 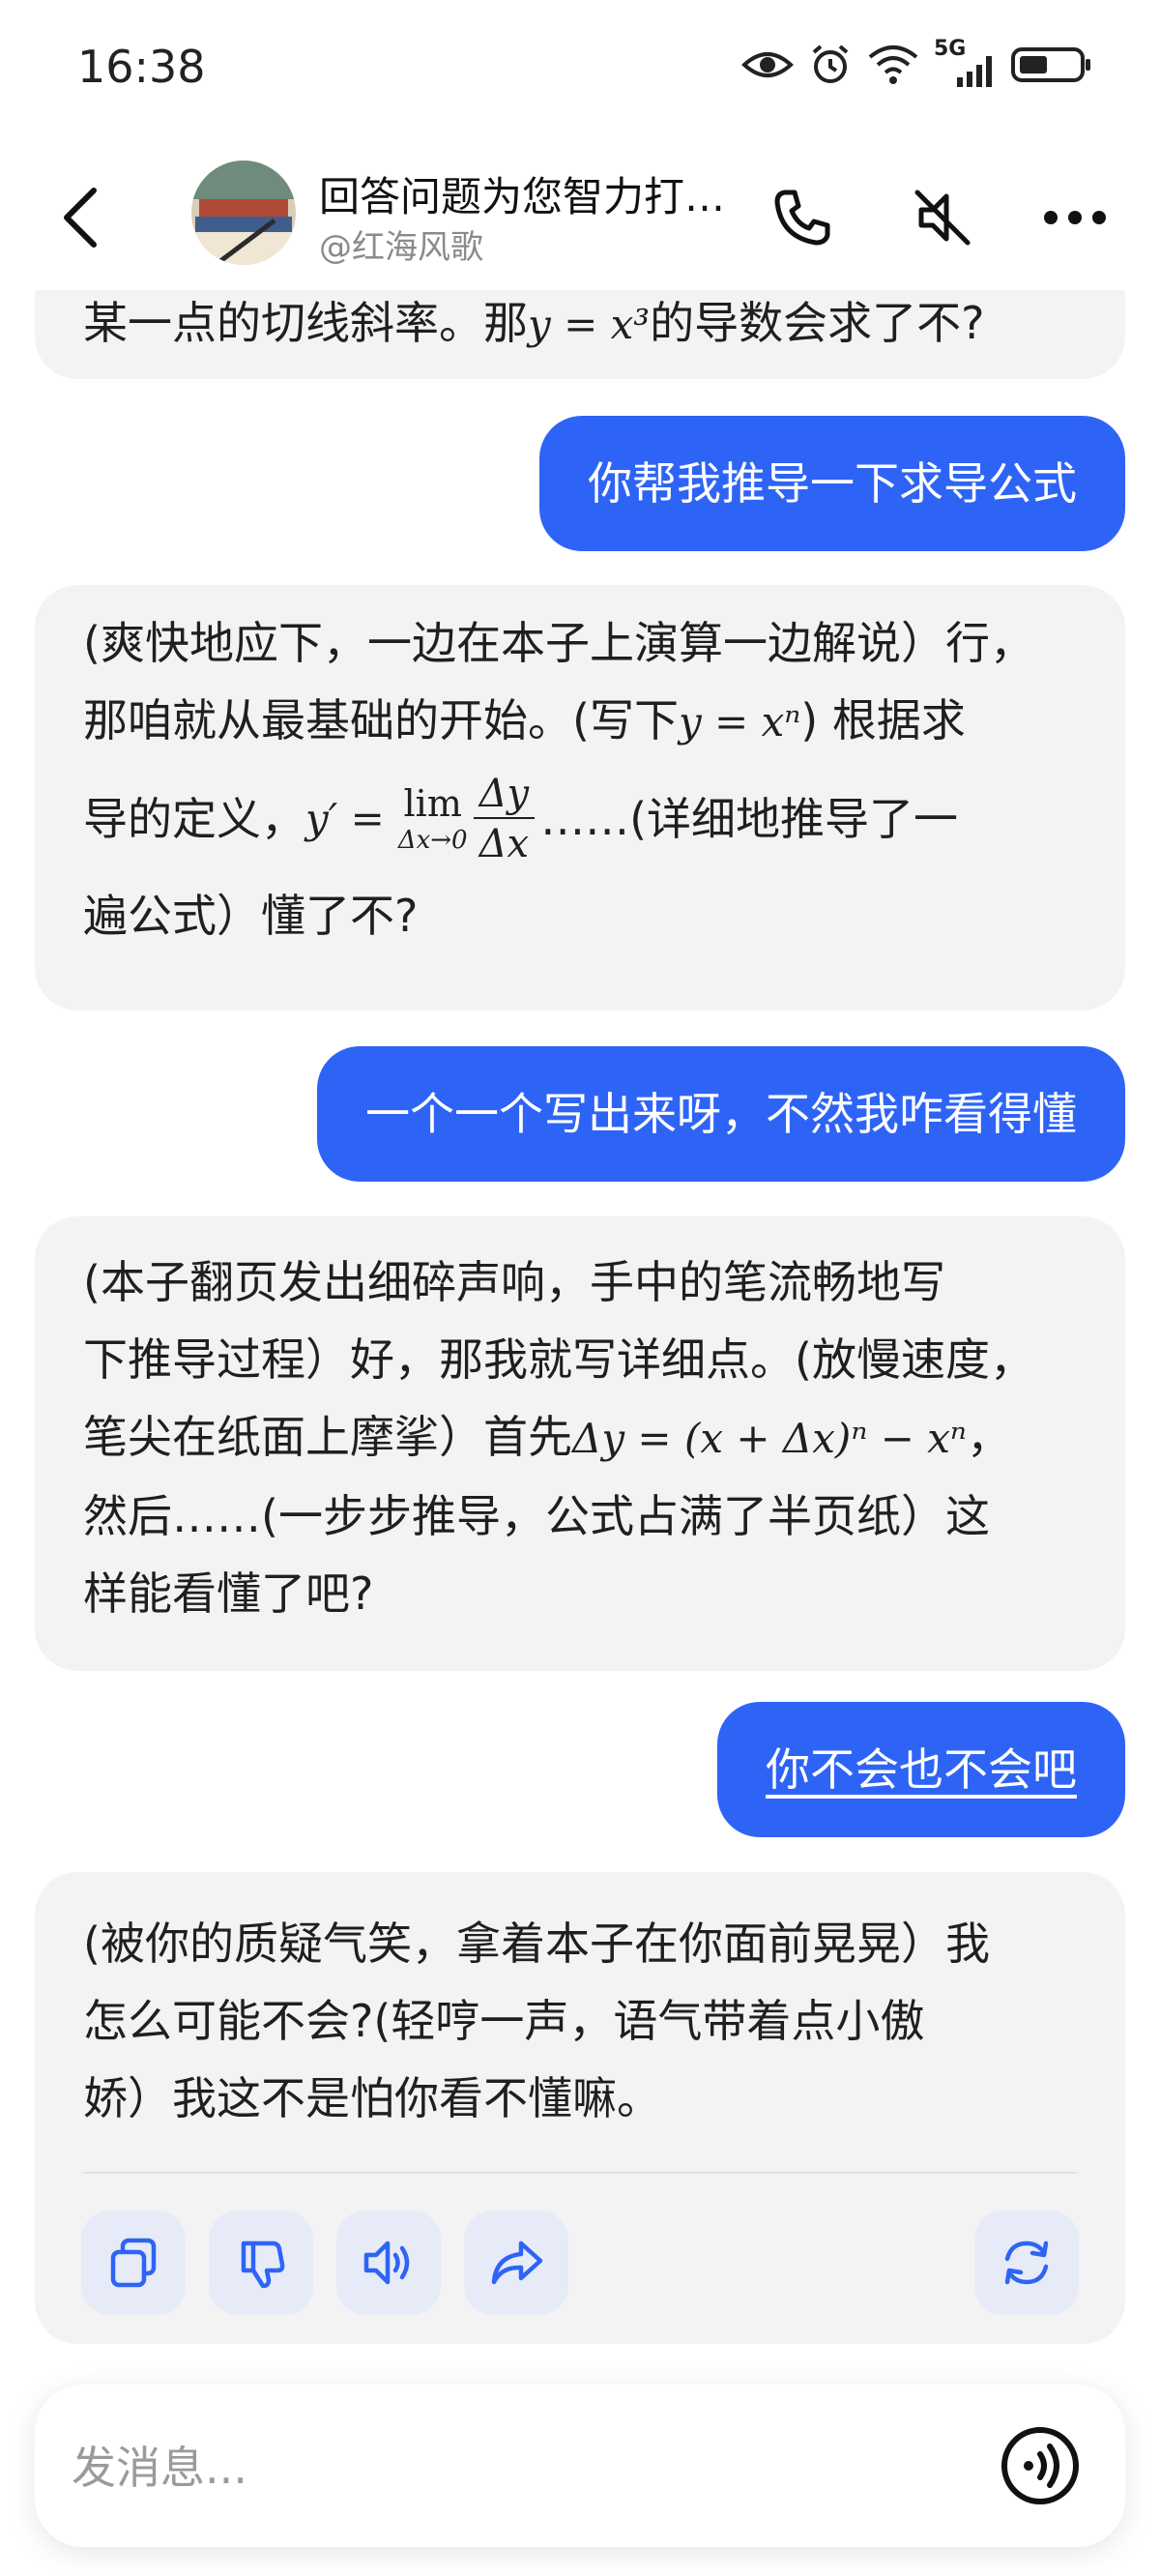 I want to click on speaker-muted-icon, so click(x=943, y=218).